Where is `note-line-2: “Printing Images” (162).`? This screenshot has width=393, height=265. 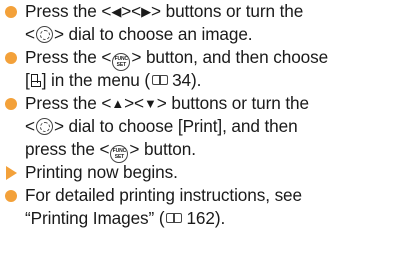
note-line-2: “Printing Images” (162). is located at coordinates (125, 218).